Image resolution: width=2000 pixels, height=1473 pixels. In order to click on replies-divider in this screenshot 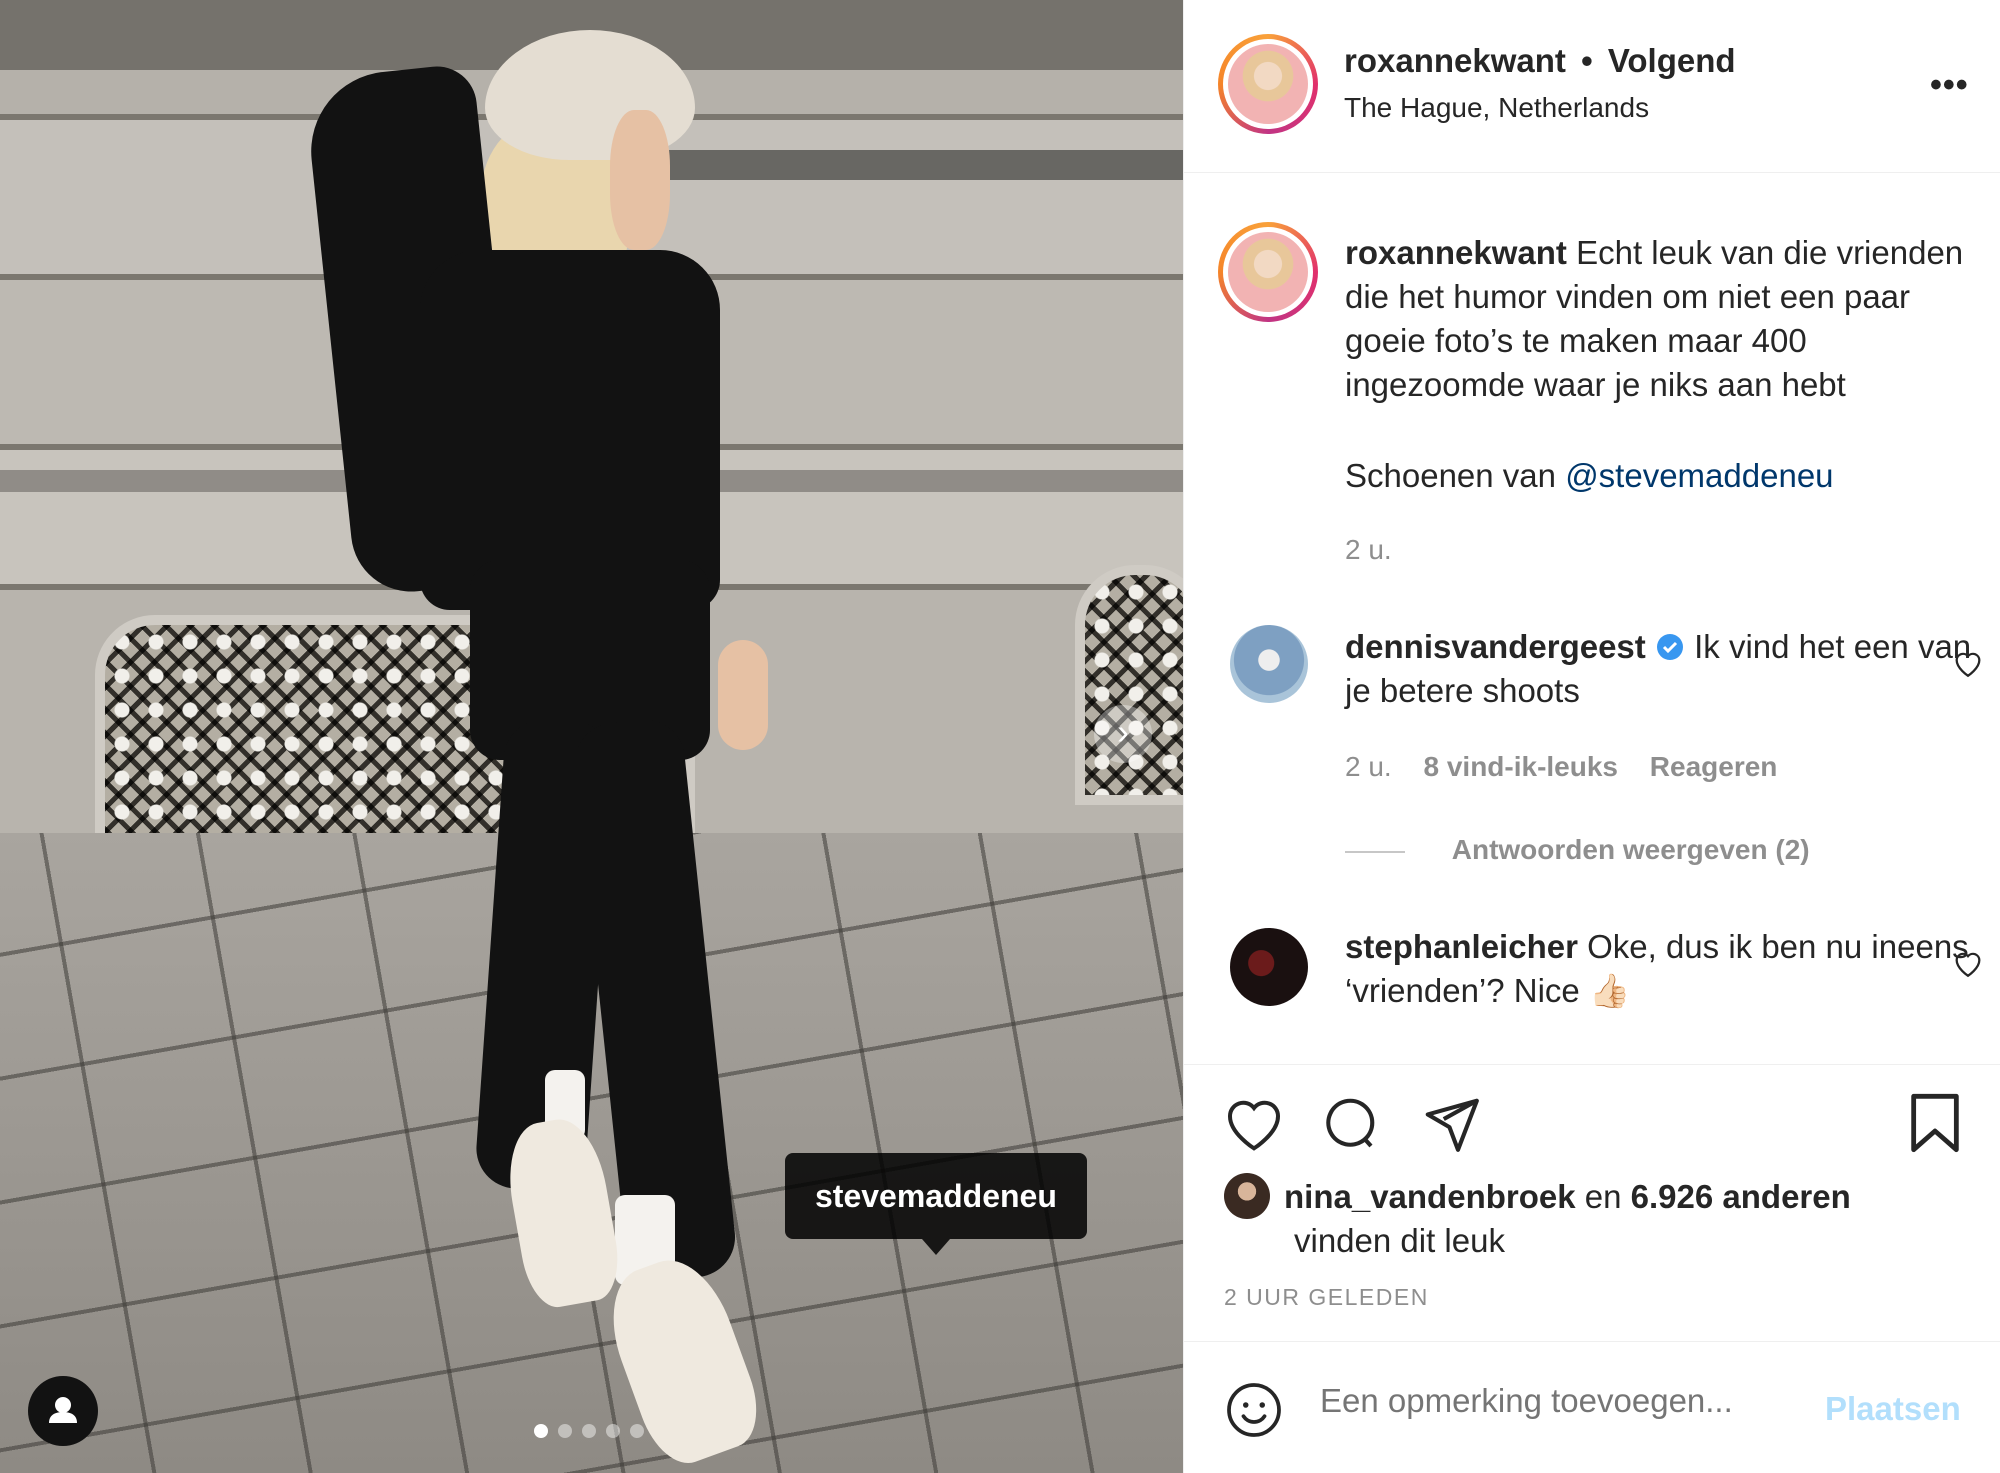, I will do `click(1375, 851)`.